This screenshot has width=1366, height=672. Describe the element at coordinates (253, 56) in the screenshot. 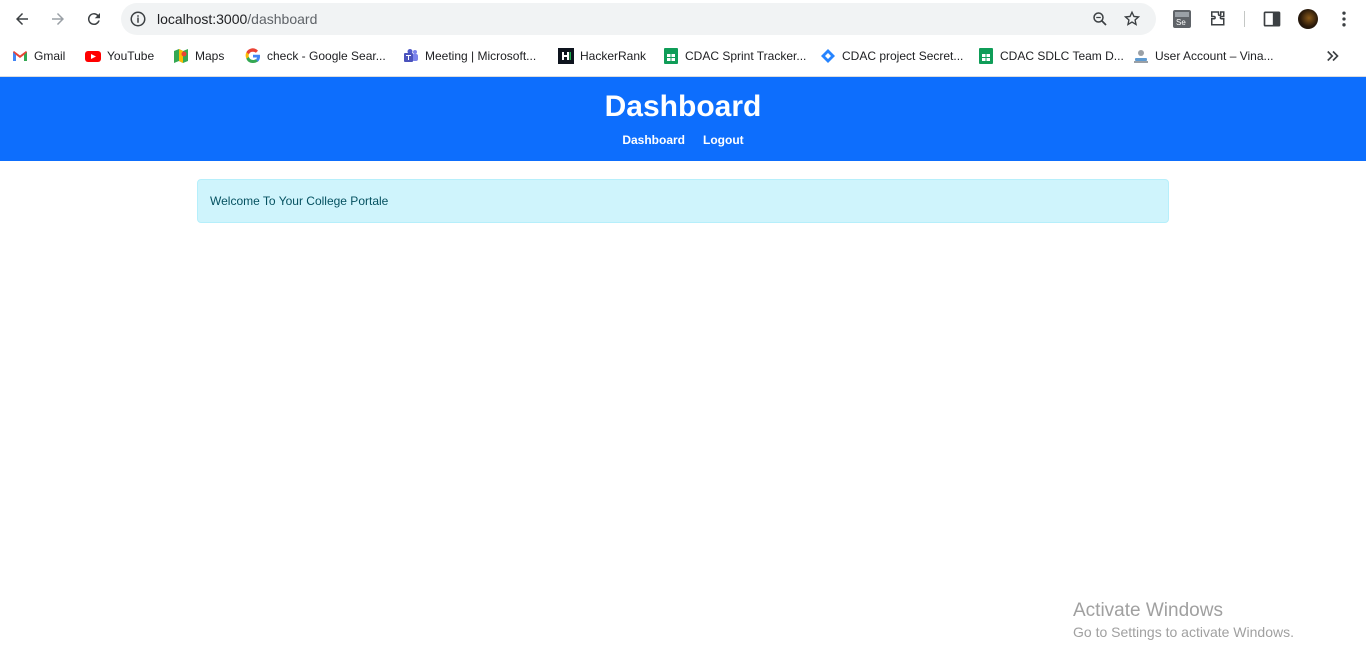

I see `google-icon` at that location.